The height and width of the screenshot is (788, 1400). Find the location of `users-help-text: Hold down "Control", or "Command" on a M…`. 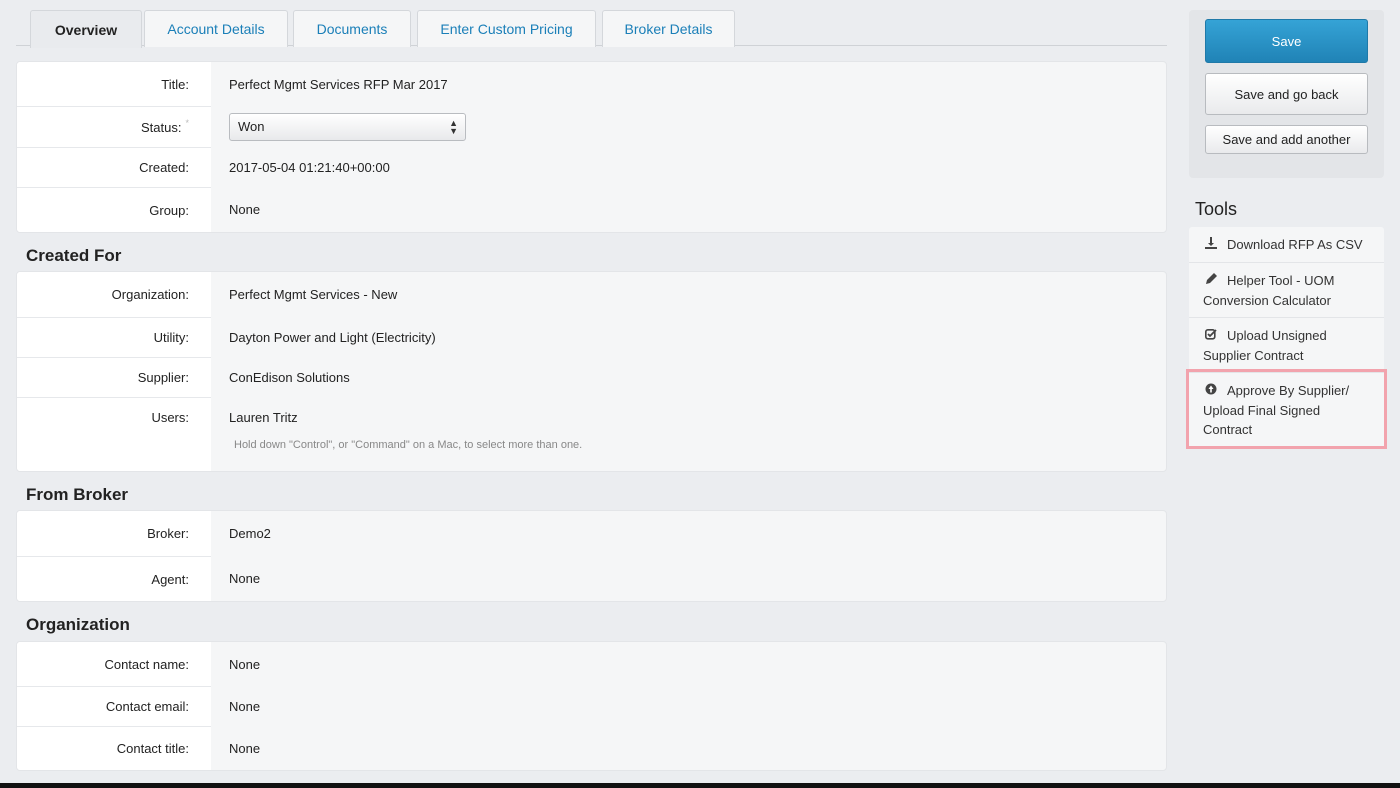

users-help-text: Hold down "Control", or "Command" on a M… is located at coordinates (408, 445).